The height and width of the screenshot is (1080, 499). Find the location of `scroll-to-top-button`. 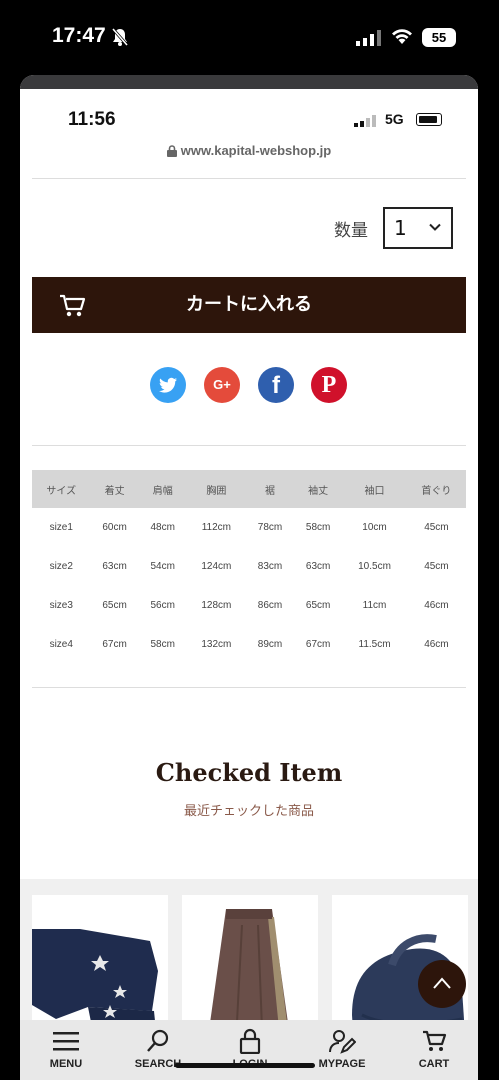

scroll-to-top-button is located at coordinates (442, 984).